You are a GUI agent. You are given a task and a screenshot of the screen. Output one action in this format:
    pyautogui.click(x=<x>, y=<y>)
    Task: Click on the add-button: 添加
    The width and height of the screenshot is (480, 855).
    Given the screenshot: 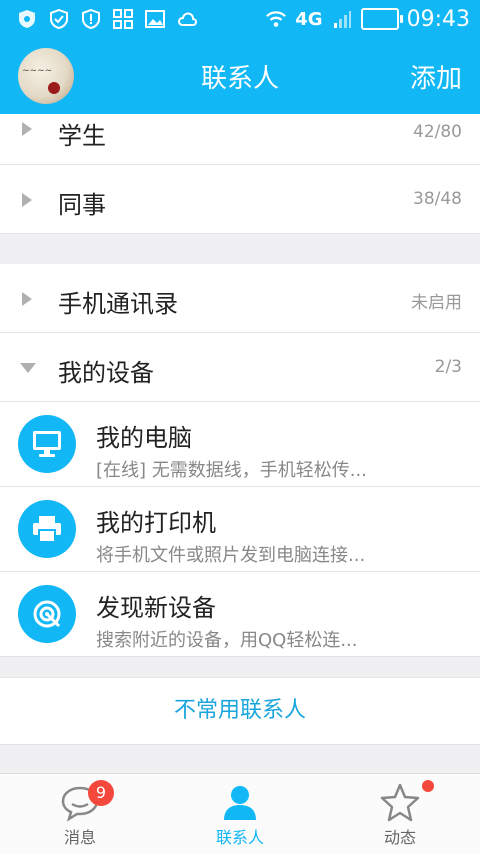 What is the action you would take?
    pyautogui.click(x=436, y=76)
    